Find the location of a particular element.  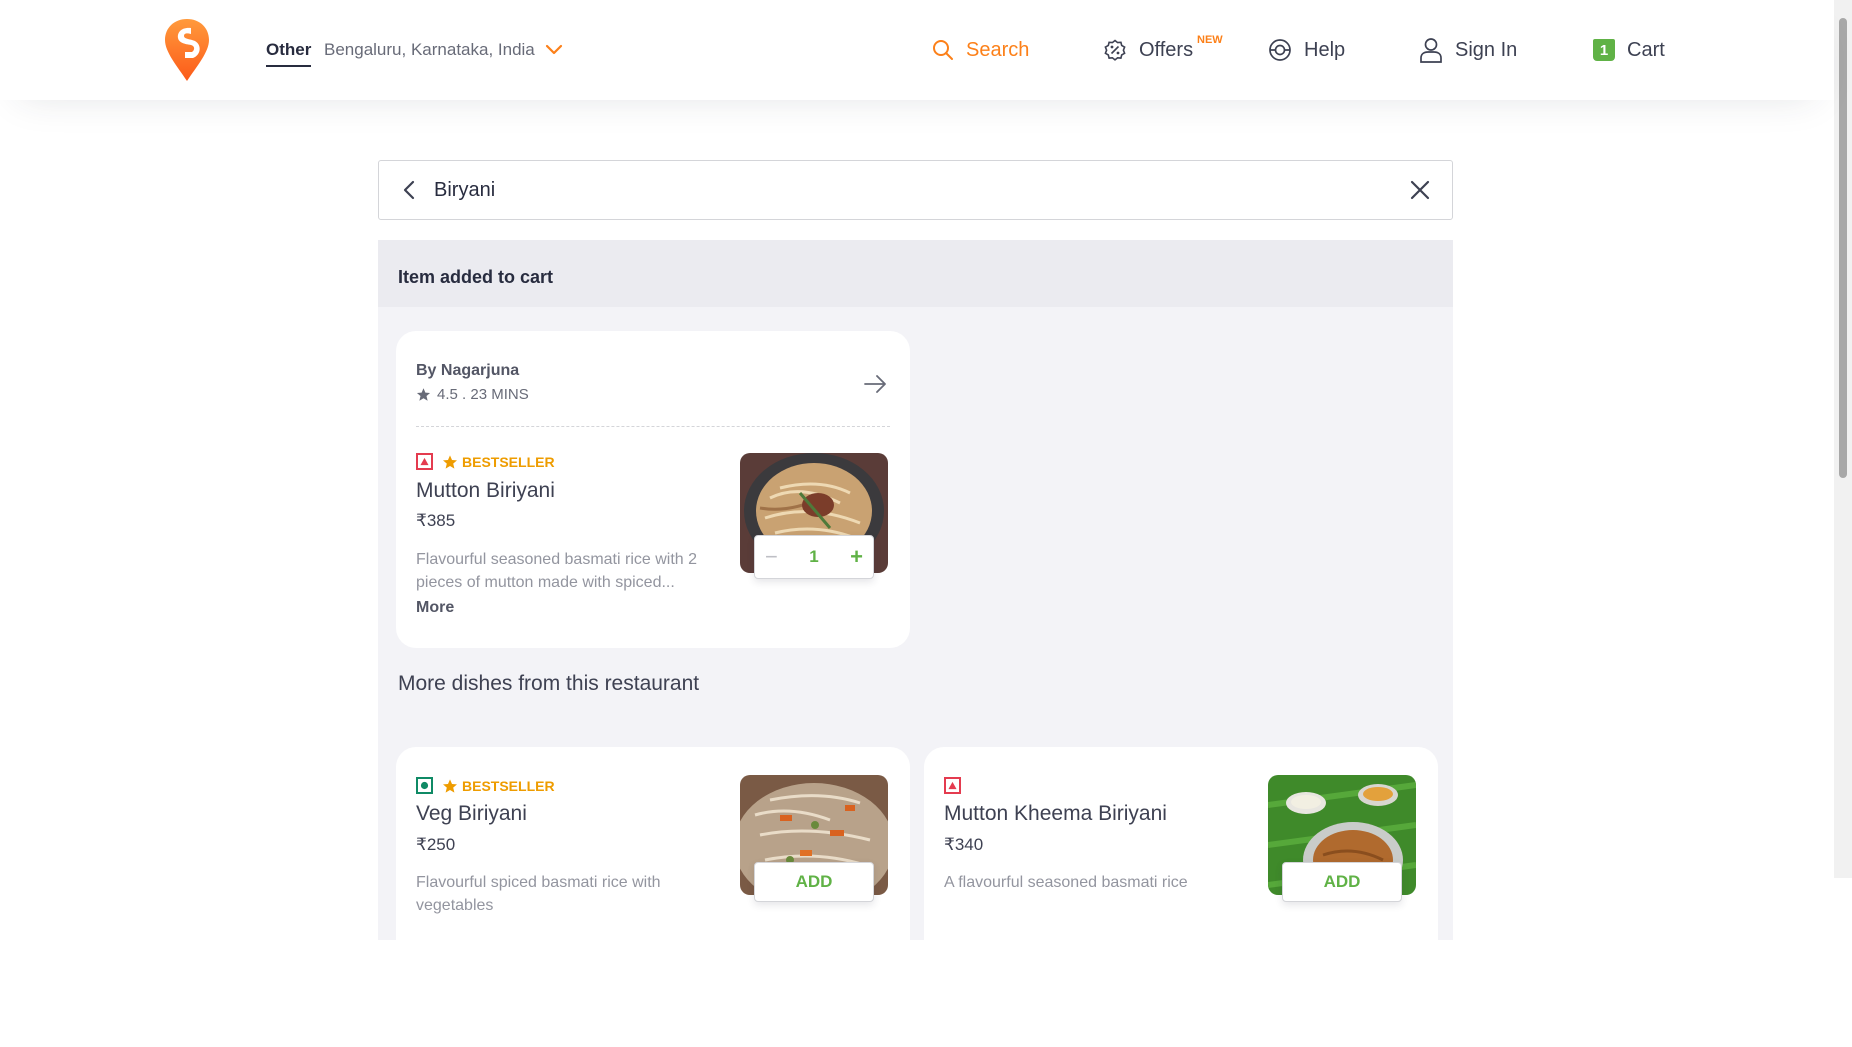

nav-sign-in: Sign In is located at coordinates (1468, 50).